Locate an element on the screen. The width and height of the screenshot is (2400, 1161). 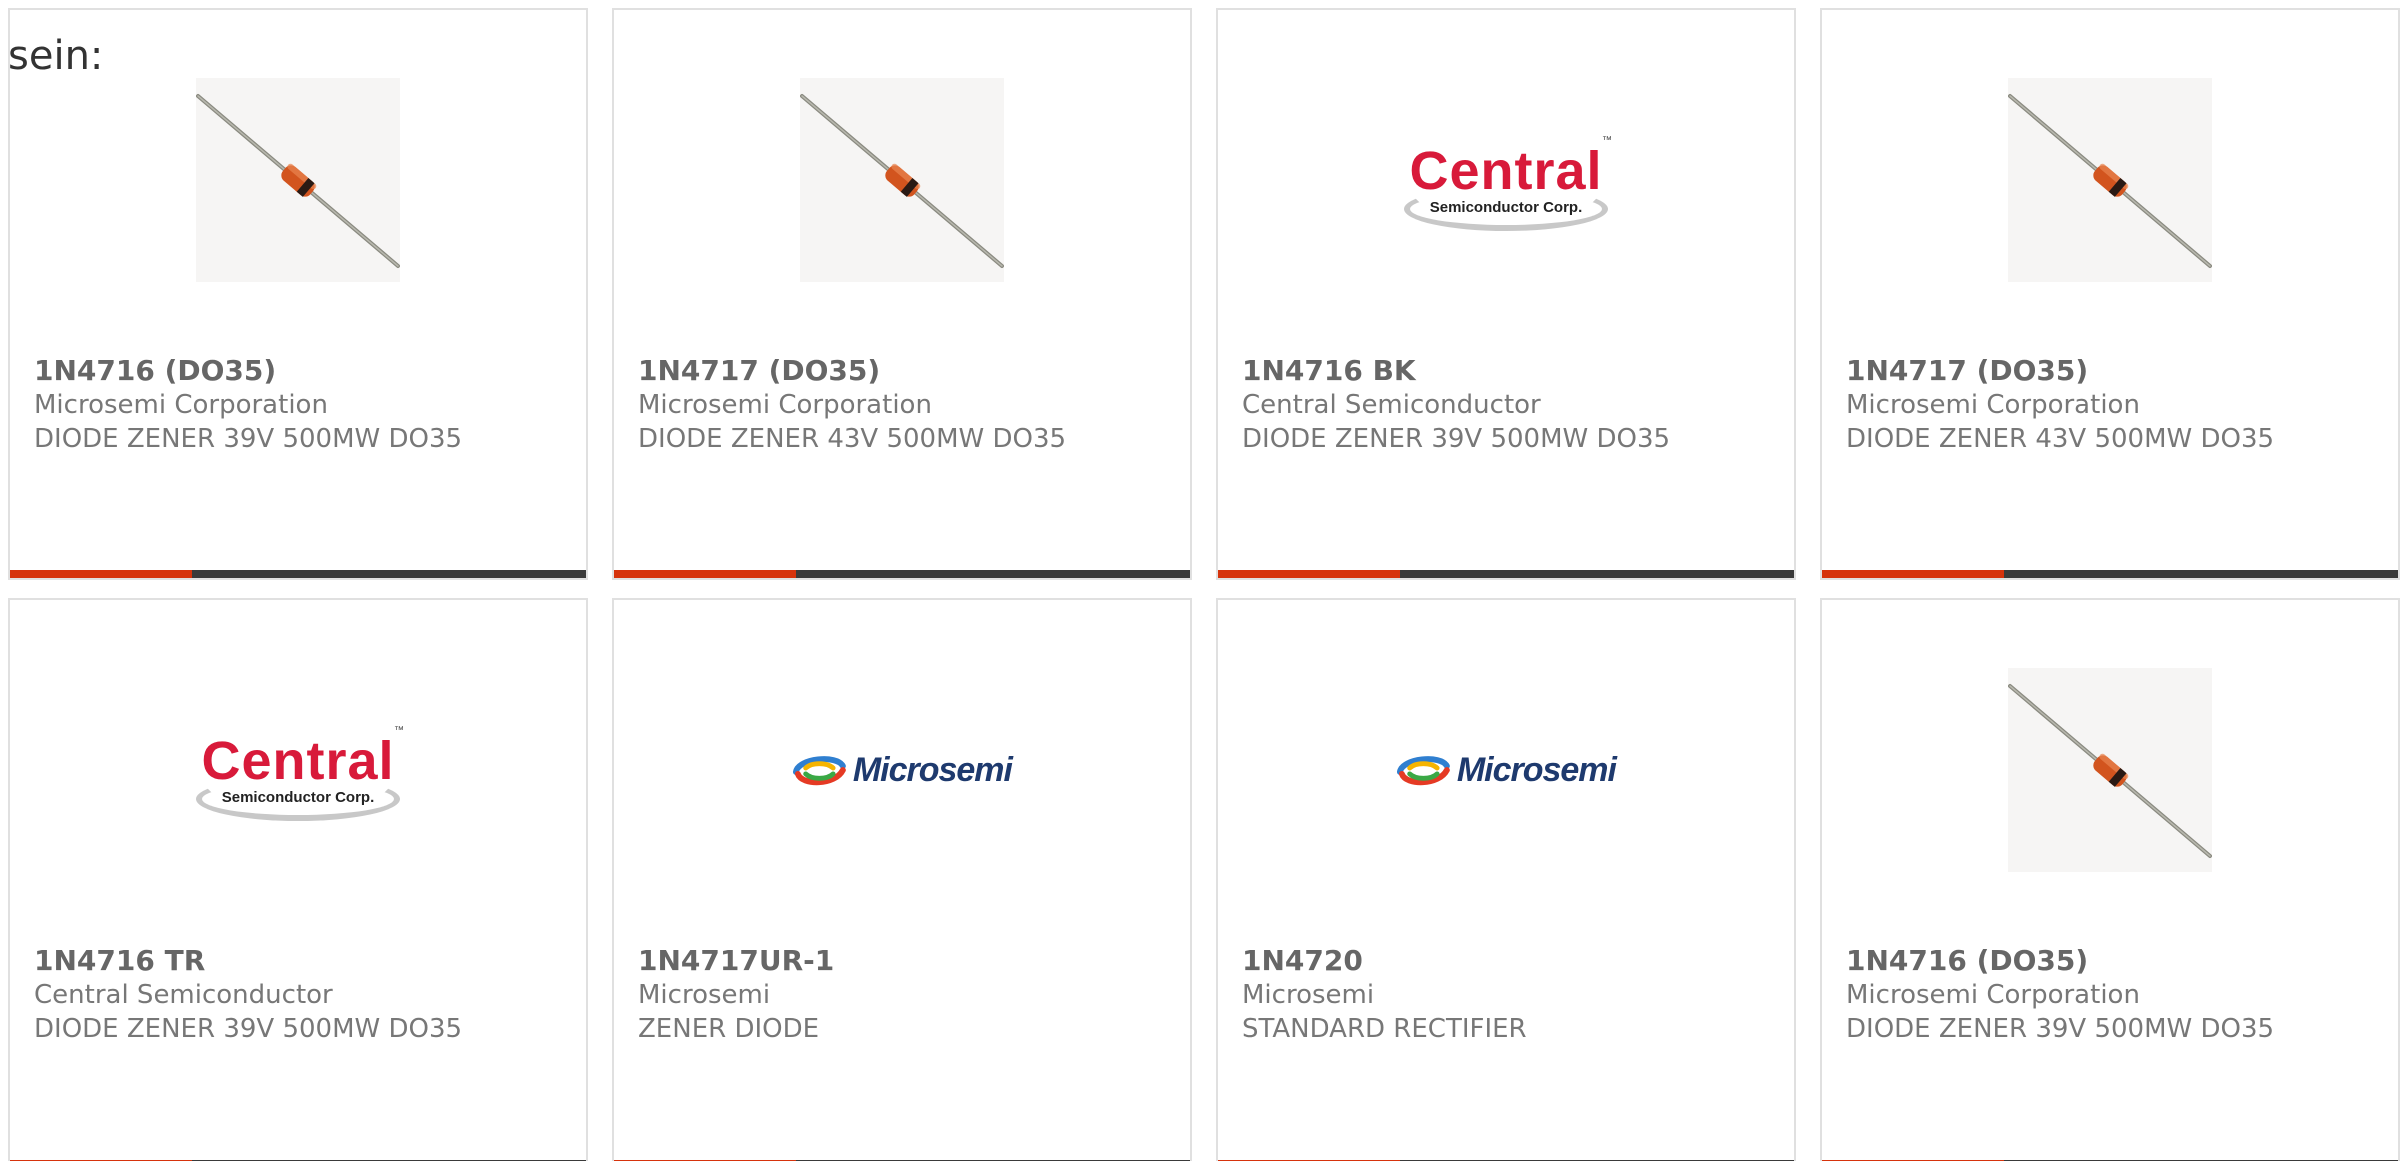
product-info: 1N4717UR-1 Microsemi ZENER DIODE is located at coordinates (908, 995).